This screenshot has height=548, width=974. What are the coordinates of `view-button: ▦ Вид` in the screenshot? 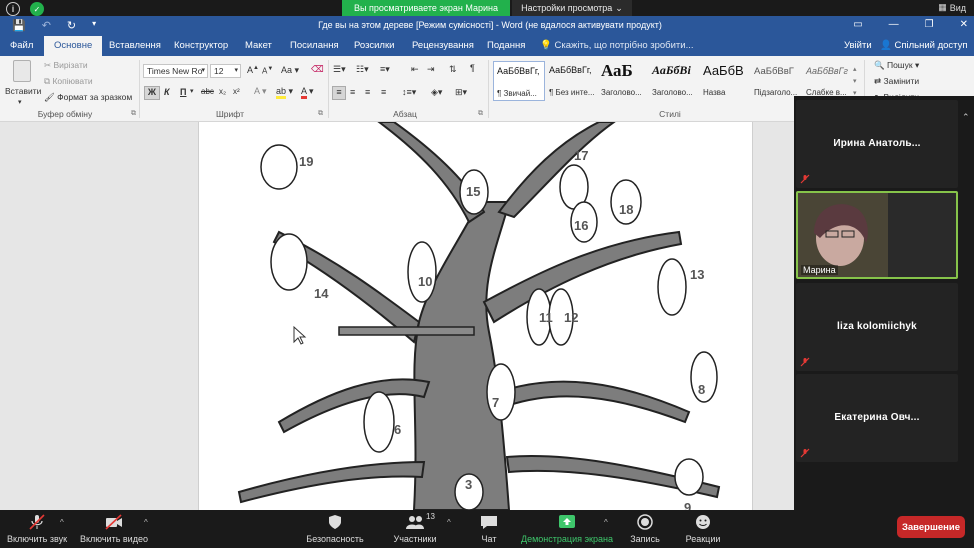 It's located at (952, 7).